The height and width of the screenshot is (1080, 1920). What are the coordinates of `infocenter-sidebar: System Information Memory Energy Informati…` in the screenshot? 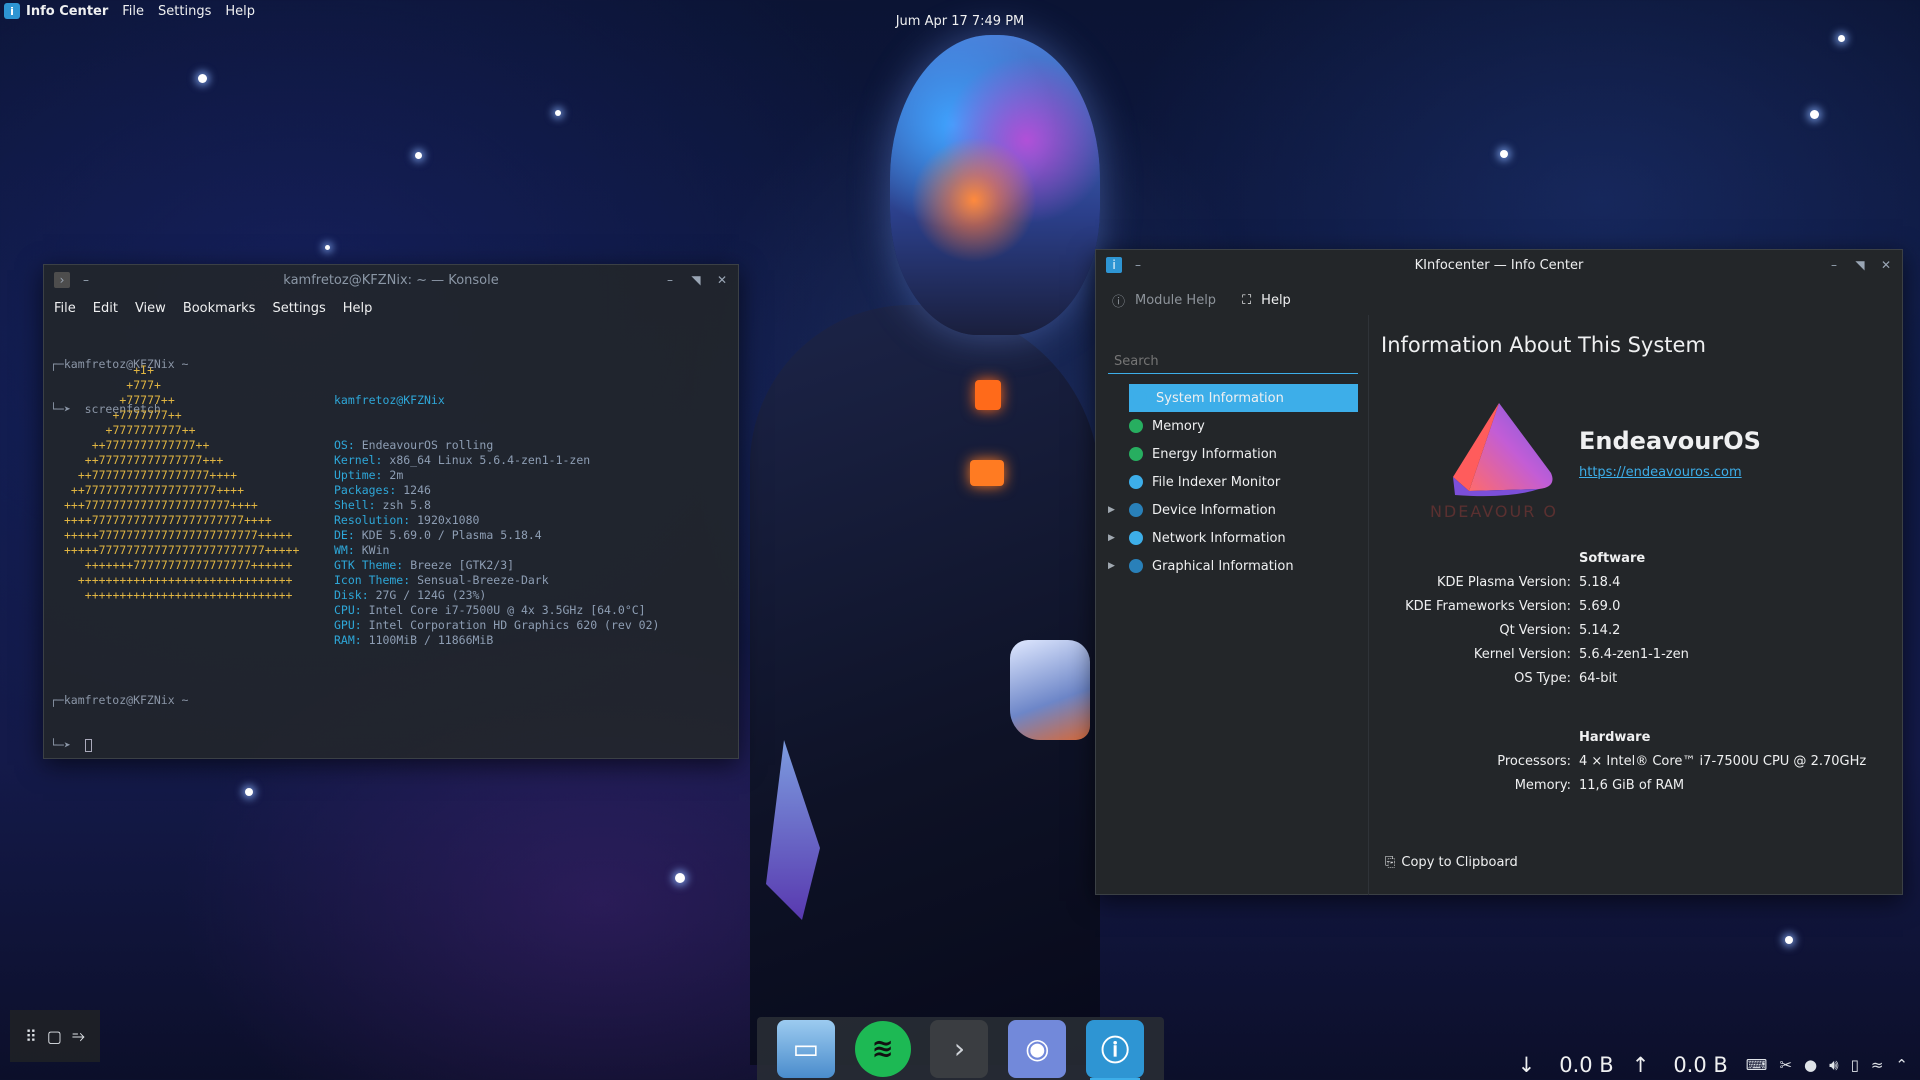 It's located at (1233, 620).